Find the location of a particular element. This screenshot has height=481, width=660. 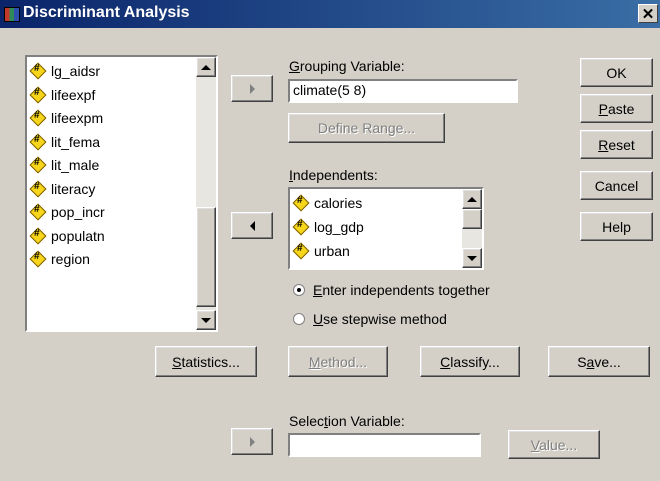

stepwise-radio: Use stepwise method is located at coordinates (370, 319).